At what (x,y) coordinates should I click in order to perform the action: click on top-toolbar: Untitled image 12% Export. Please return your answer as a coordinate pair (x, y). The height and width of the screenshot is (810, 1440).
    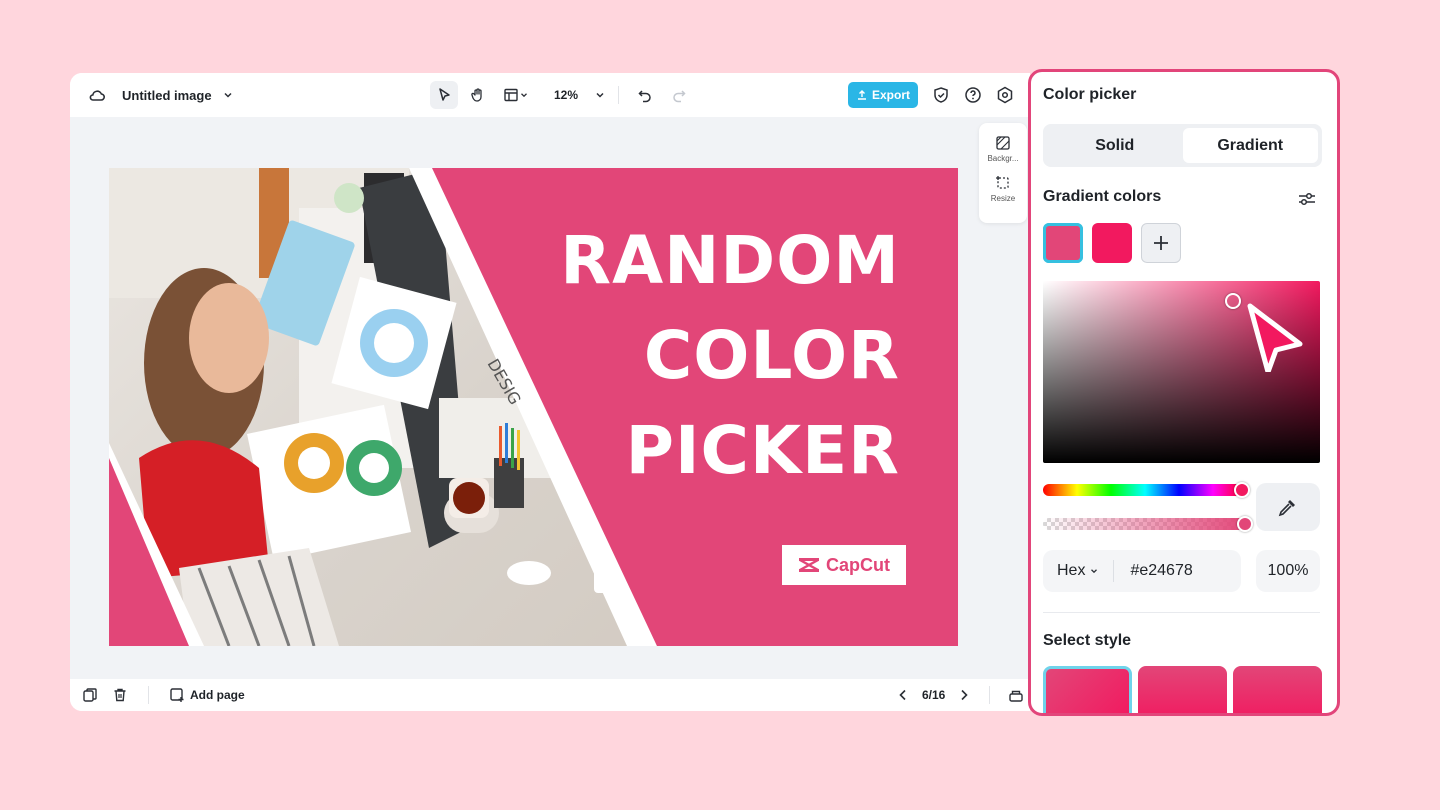
    Looking at the image, I should click on (550, 95).